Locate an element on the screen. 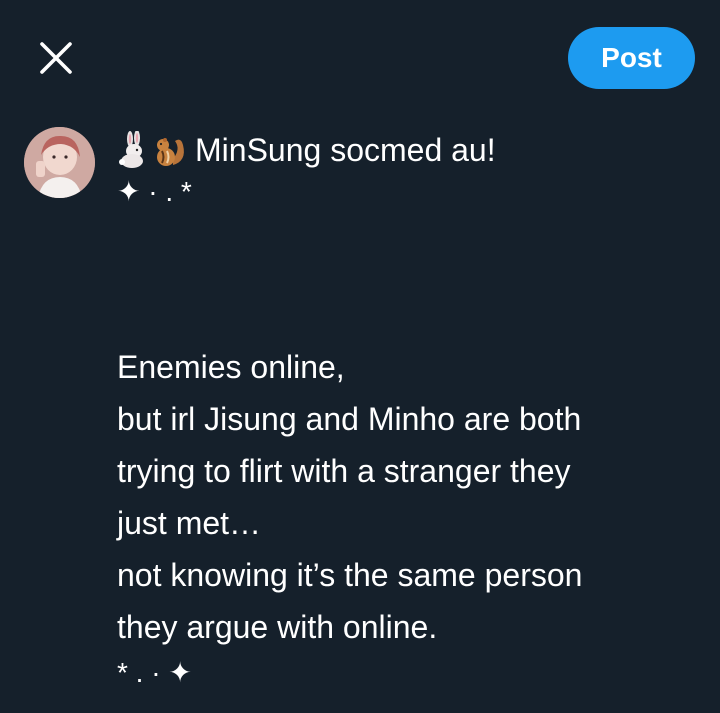 This screenshot has width=720, height=713. title-line: MinSung socmed au! is located at coordinates (407, 150).